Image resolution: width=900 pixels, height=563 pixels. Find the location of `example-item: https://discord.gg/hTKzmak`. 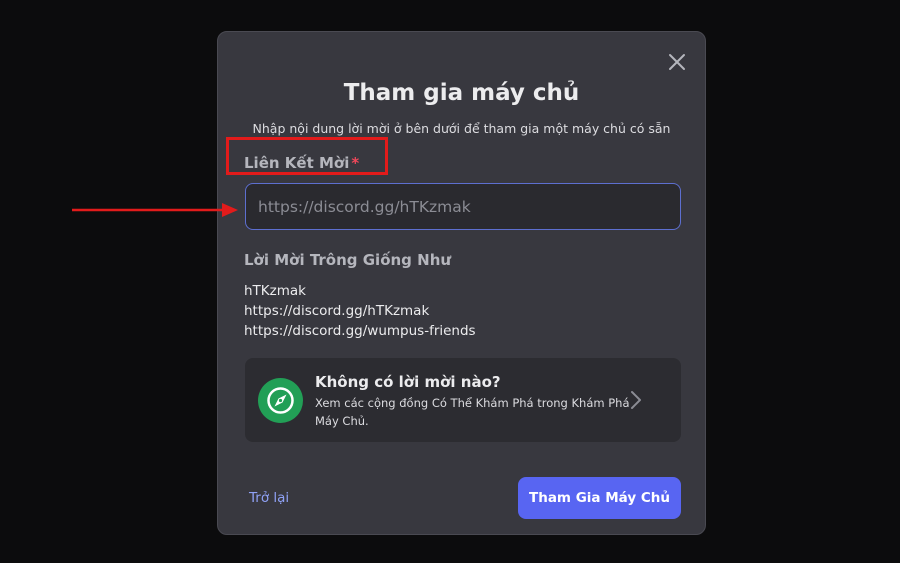

example-item: https://discord.gg/hTKzmak is located at coordinates (337, 311).